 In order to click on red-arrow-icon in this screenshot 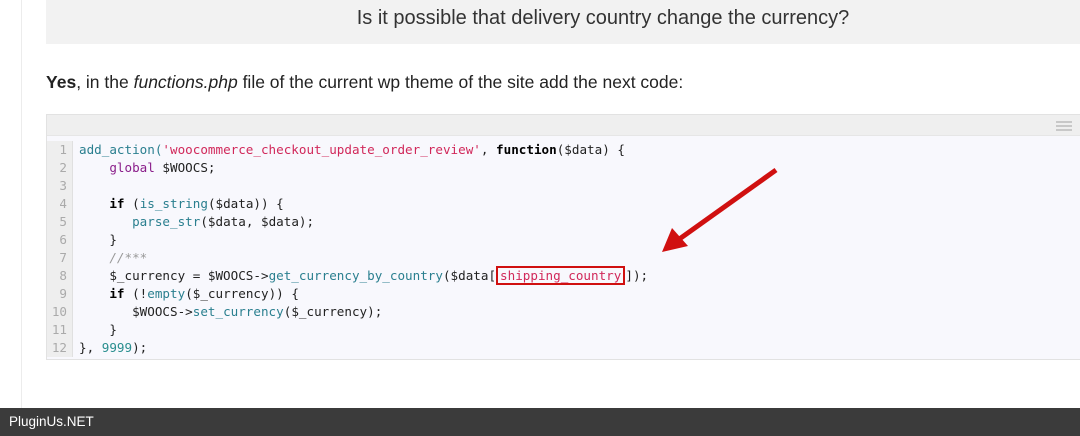, I will do `click(720, 209)`.